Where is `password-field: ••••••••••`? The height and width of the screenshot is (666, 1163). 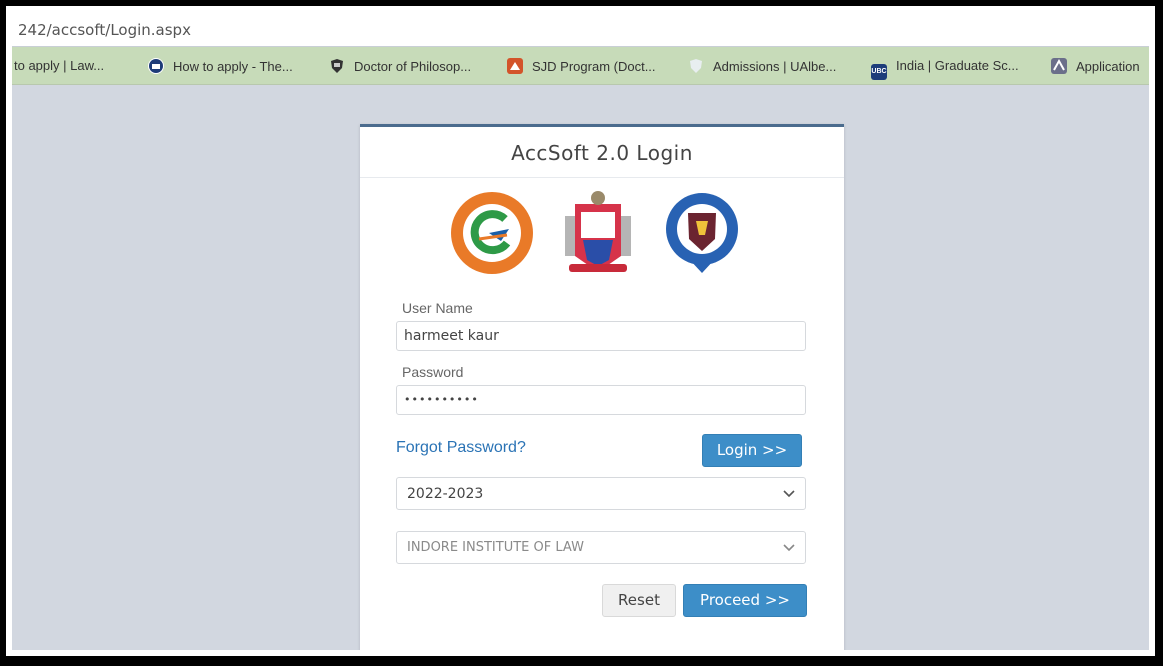
password-field: •••••••••• is located at coordinates (601, 400).